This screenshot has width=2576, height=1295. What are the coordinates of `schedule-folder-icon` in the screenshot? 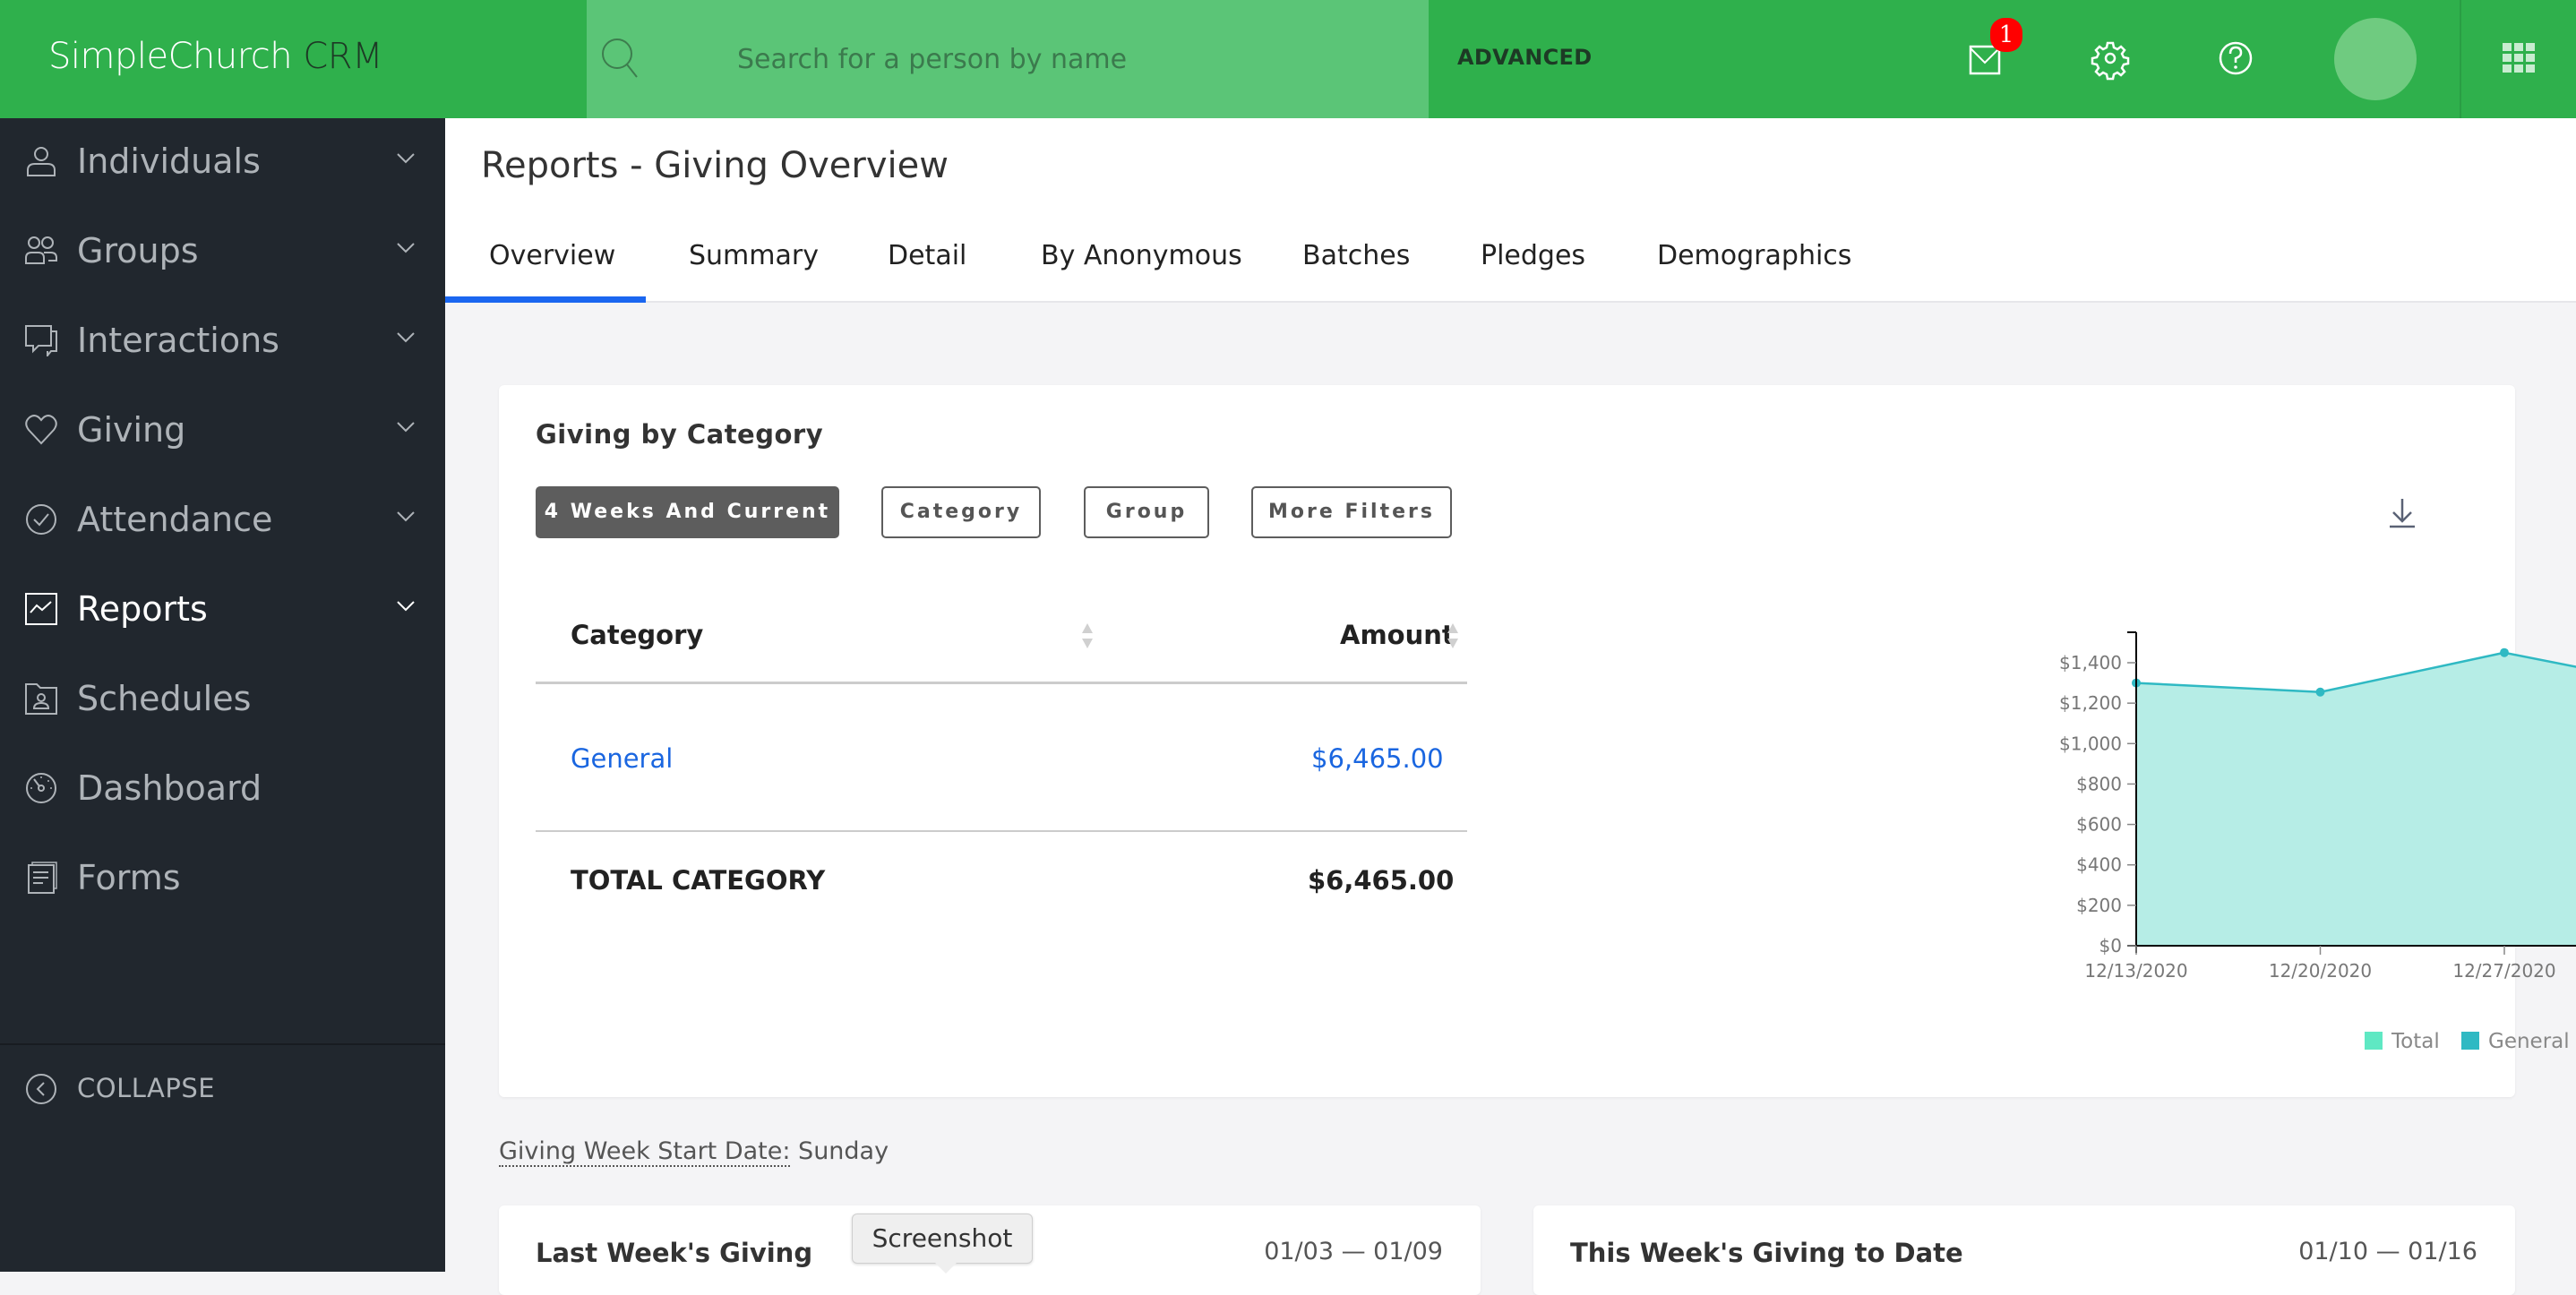 It's located at (41, 699).